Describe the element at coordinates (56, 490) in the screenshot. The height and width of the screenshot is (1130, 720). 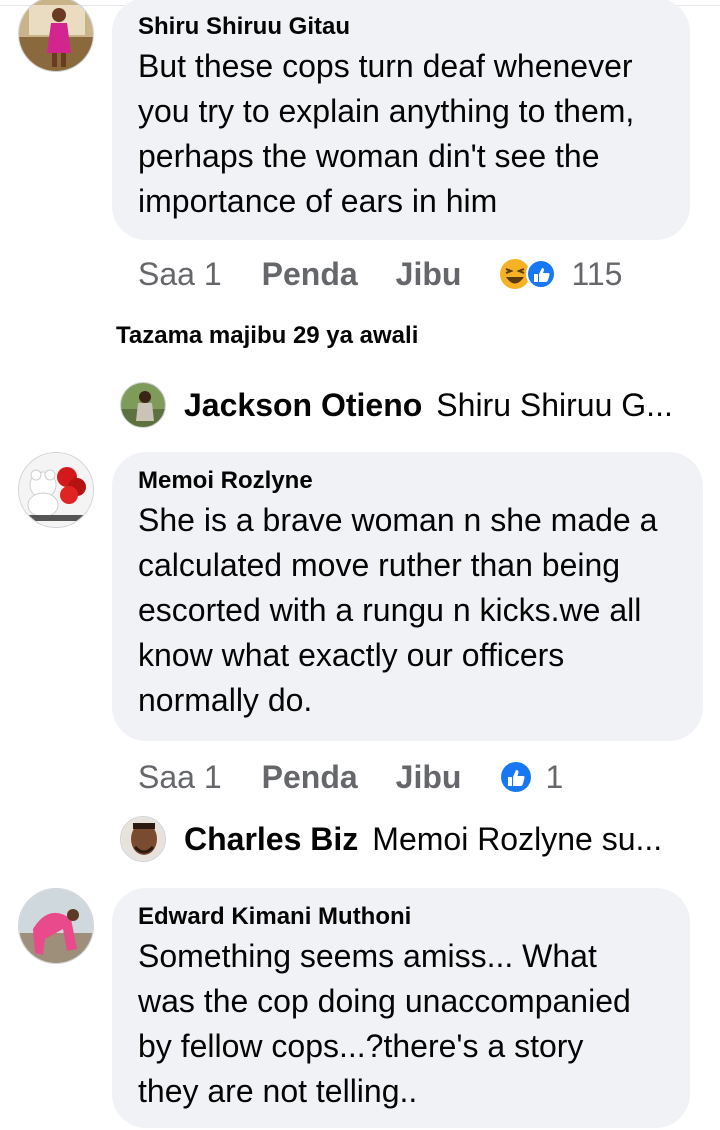
I see `avatar-memoi` at that location.